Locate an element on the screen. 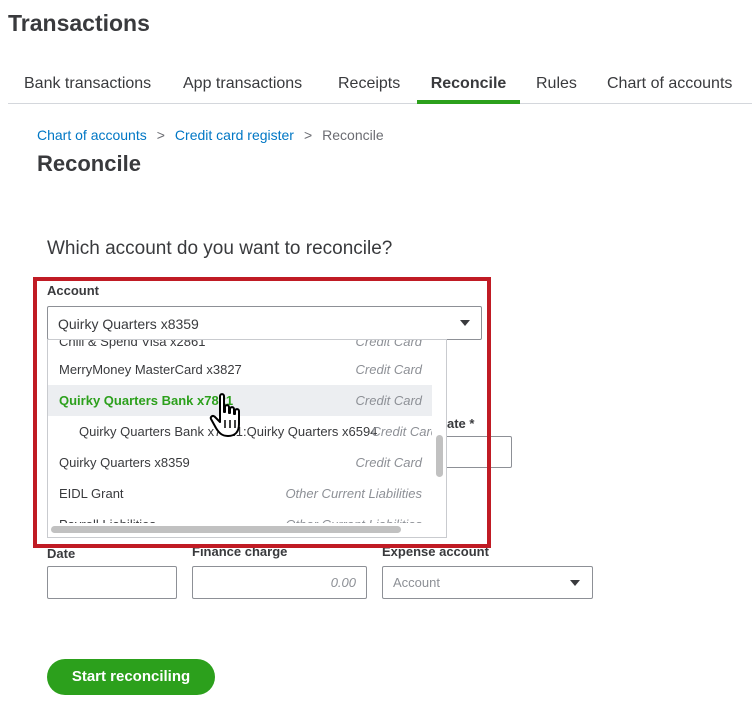  dropdown-option: EIDL Grant Other Current Liabilities is located at coordinates (240, 493).